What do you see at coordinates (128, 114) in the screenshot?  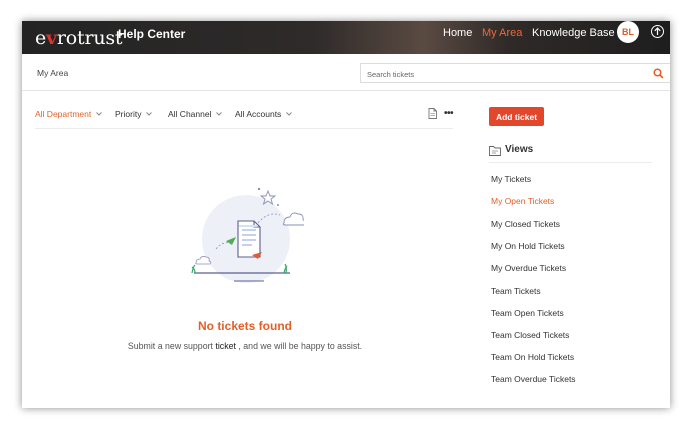 I see `priority-filter-label: Priority` at bounding box center [128, 114].